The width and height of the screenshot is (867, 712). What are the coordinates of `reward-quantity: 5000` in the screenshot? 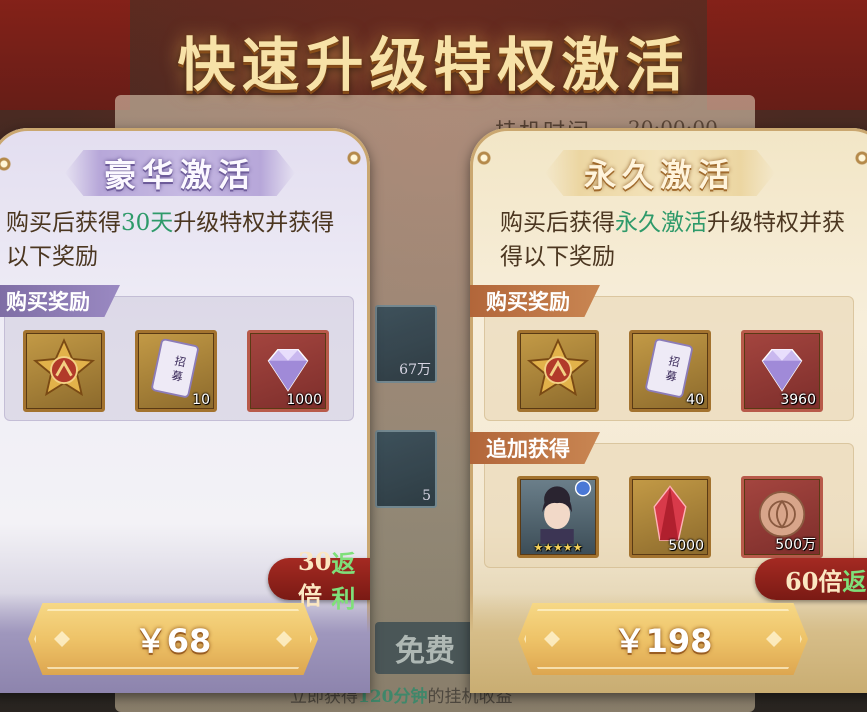 It's located at (686, 546).